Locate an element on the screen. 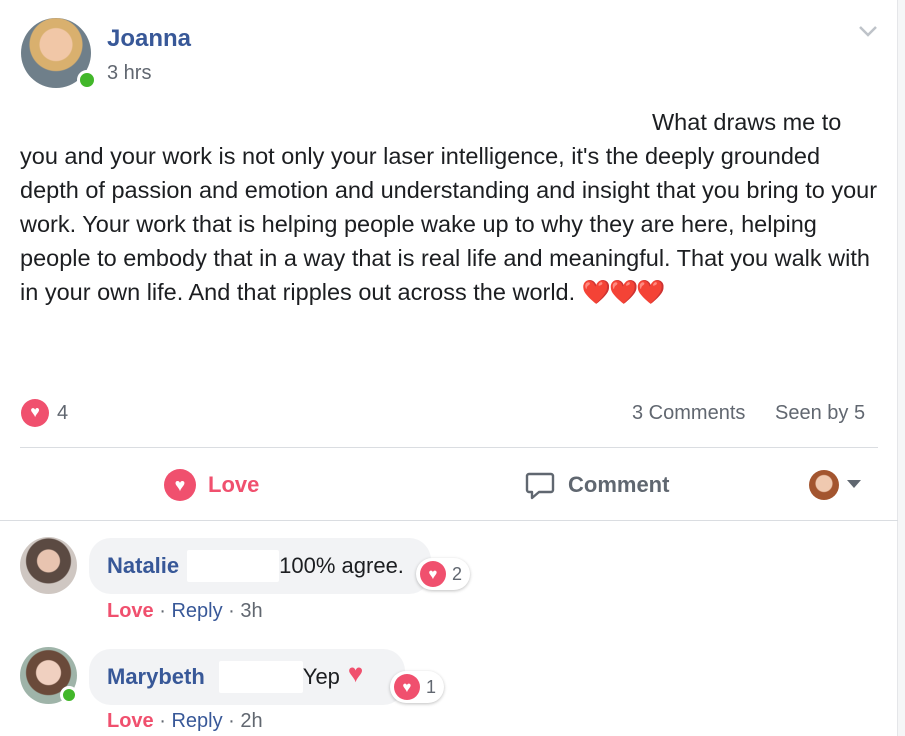  comments-count-link: 3 Comments is located at coordinates (688, 413).